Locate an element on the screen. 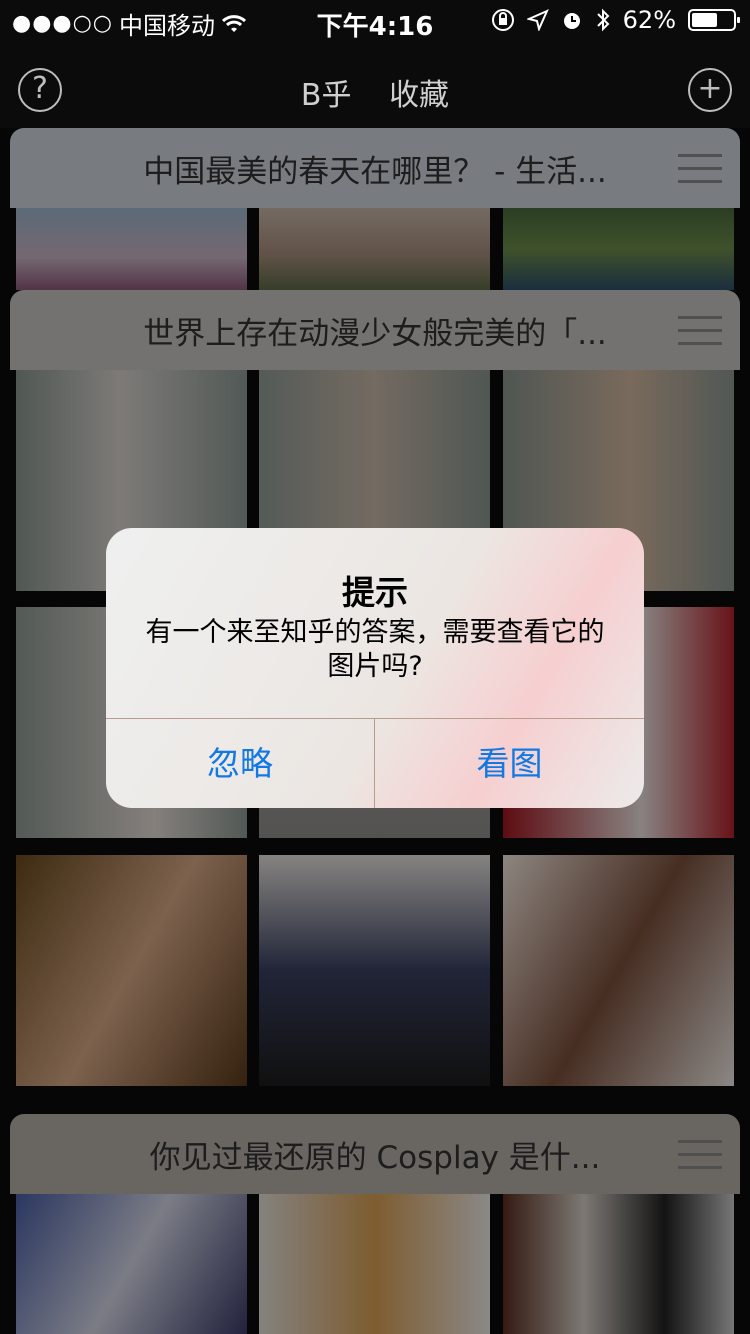 This screenshot has width=750, height=1334. location-arrow-icon is located at coordinates (537, 20).